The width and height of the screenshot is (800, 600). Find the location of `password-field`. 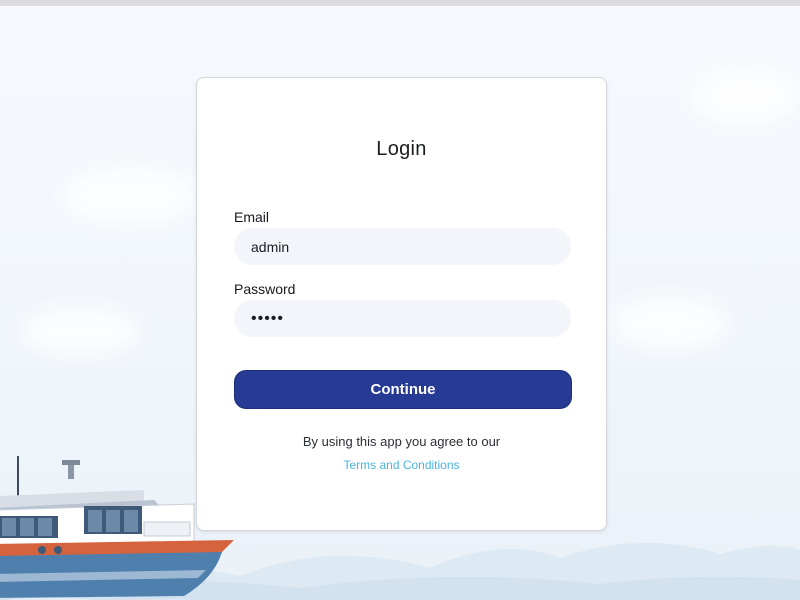

password-field is located at coordinates (402, 318).